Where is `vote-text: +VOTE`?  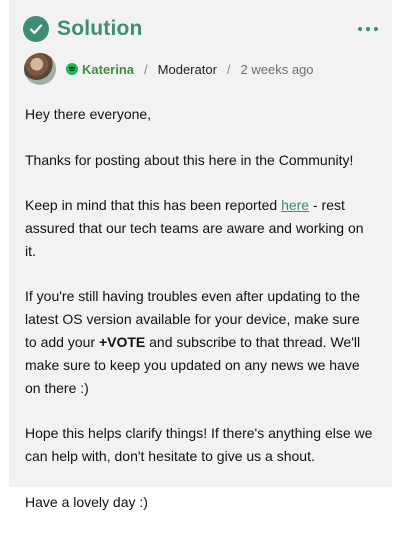
vote-text: +VOTE is located at coordinates (122, 341).